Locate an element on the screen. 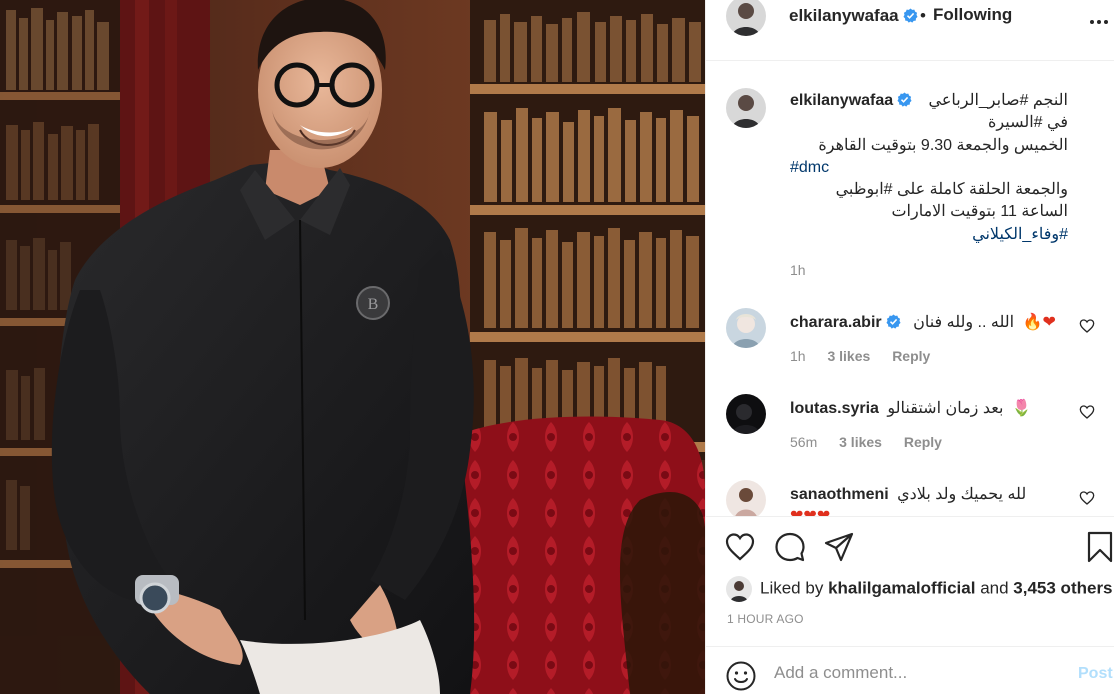  bookmark-icon is located at coordinates (1099, 547).